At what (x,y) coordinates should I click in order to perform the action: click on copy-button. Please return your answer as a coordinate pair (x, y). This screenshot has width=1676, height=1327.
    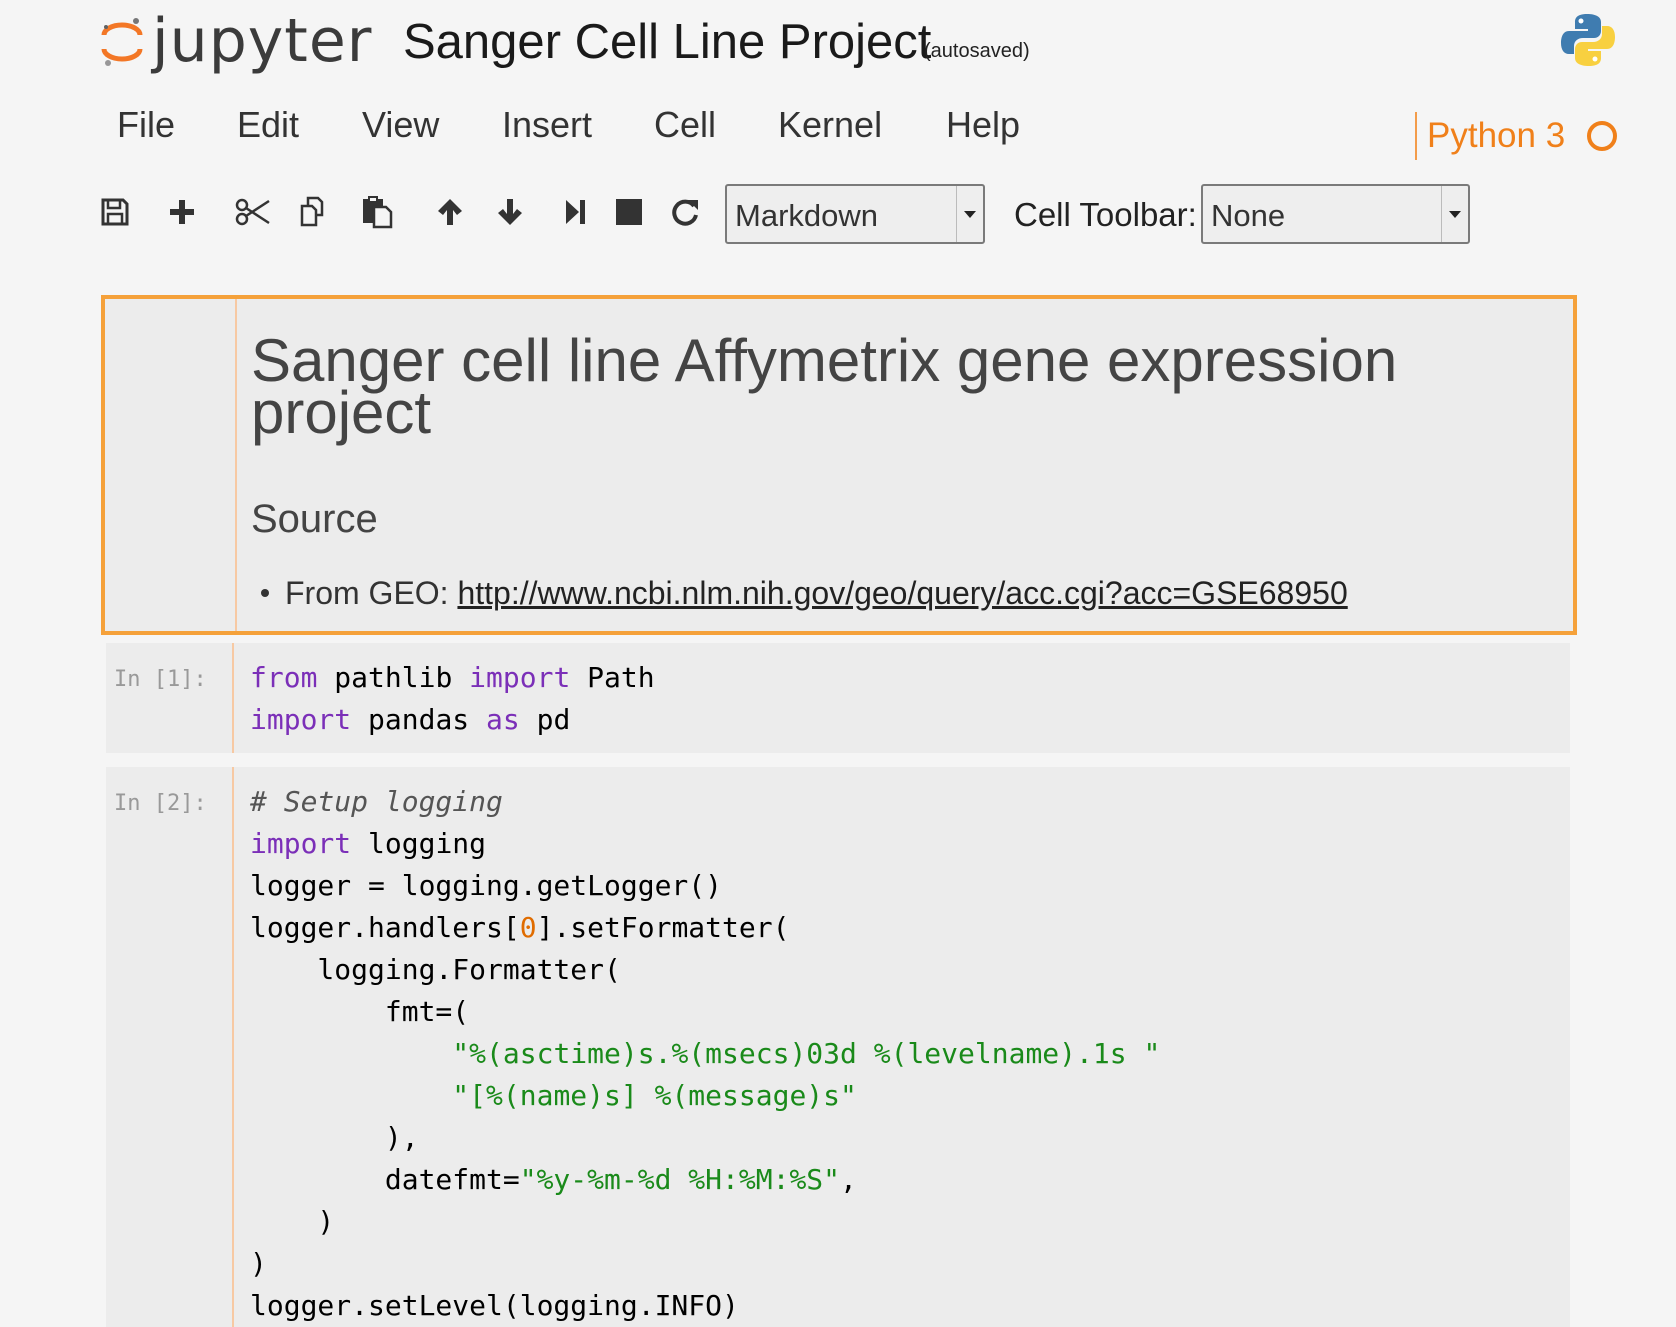
    Looking at the image, I should click on (315, 212).